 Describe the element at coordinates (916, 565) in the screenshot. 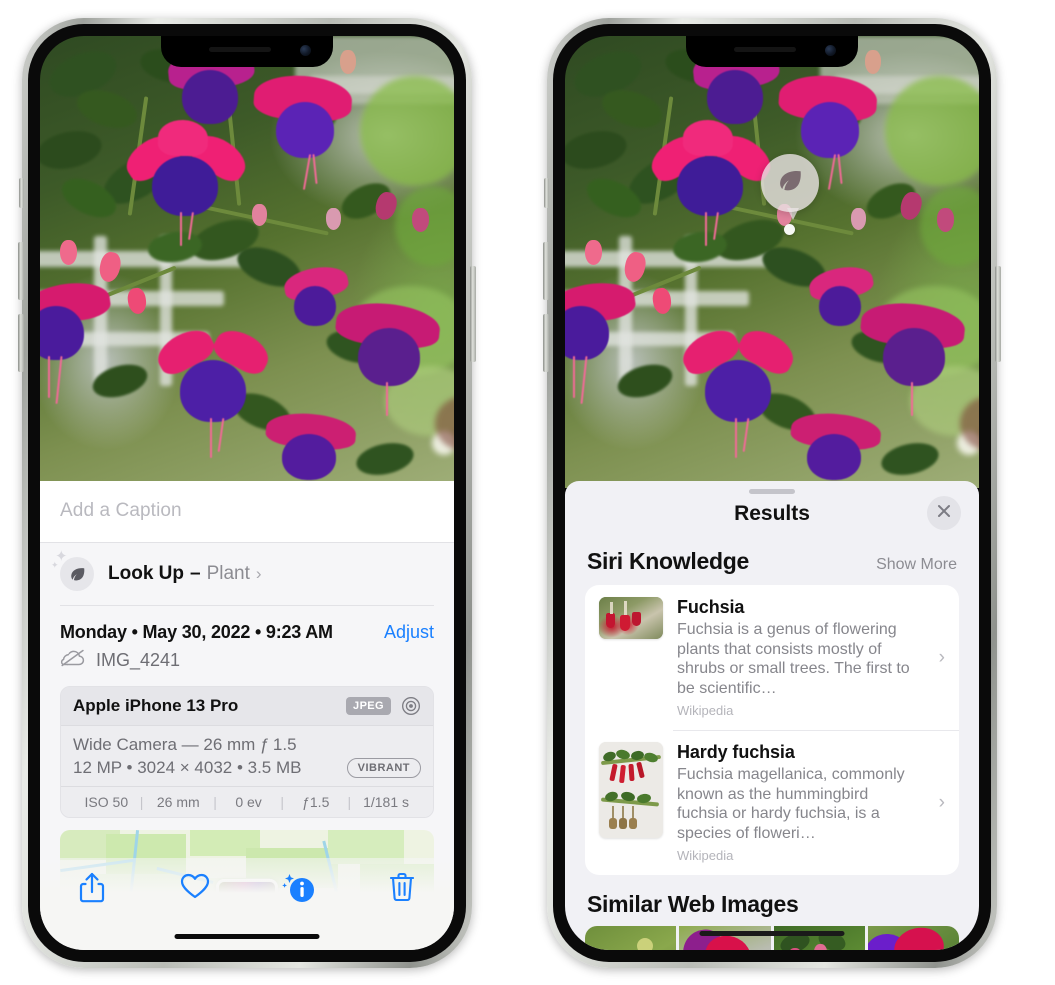

I see `show-more-button: Show More` at that location.